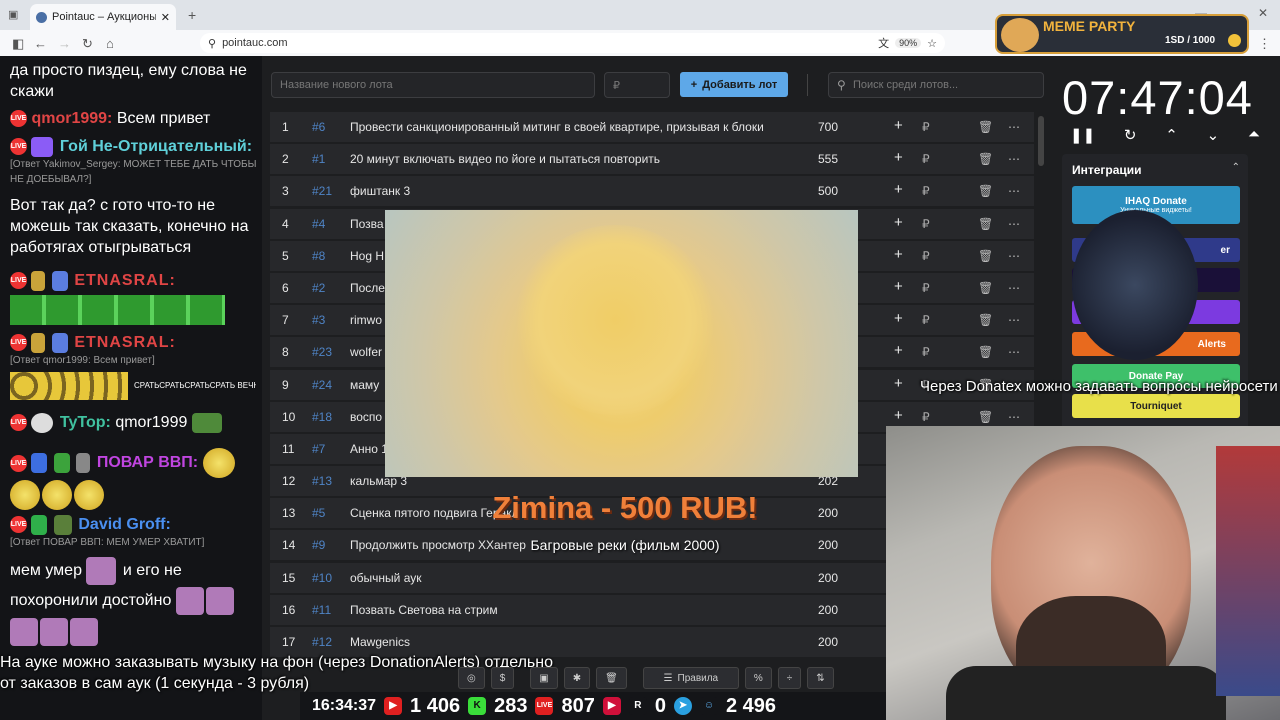 This screenshot has height=720, width=1280. I want to click on url-field: ⚲ pointauc.com 文 90% ☆, so click(572, 43).